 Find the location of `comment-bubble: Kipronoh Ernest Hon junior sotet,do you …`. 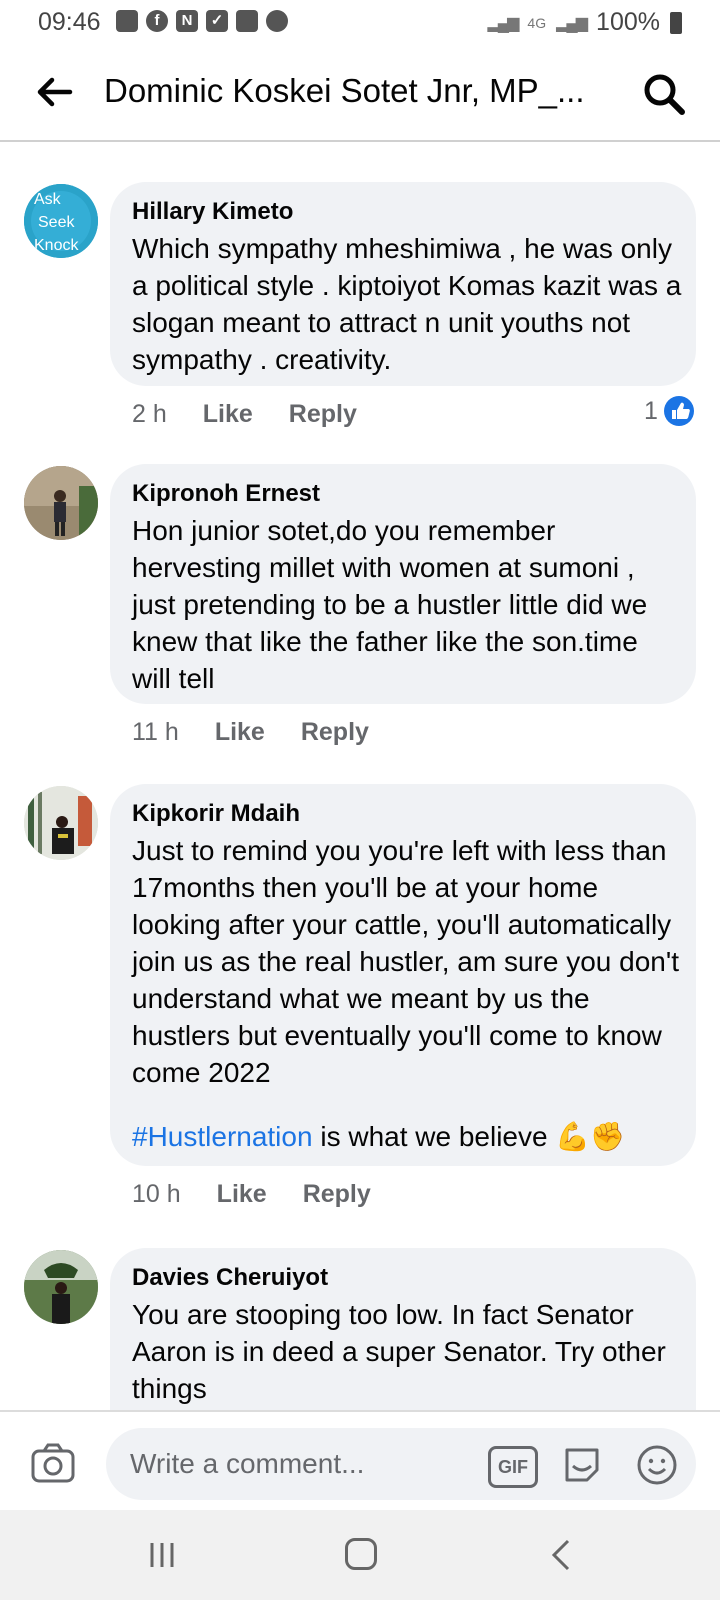

comment-bubble: Kipronoh Ernest Hon junior sotet,do you … is located at coordinates (403, 584).